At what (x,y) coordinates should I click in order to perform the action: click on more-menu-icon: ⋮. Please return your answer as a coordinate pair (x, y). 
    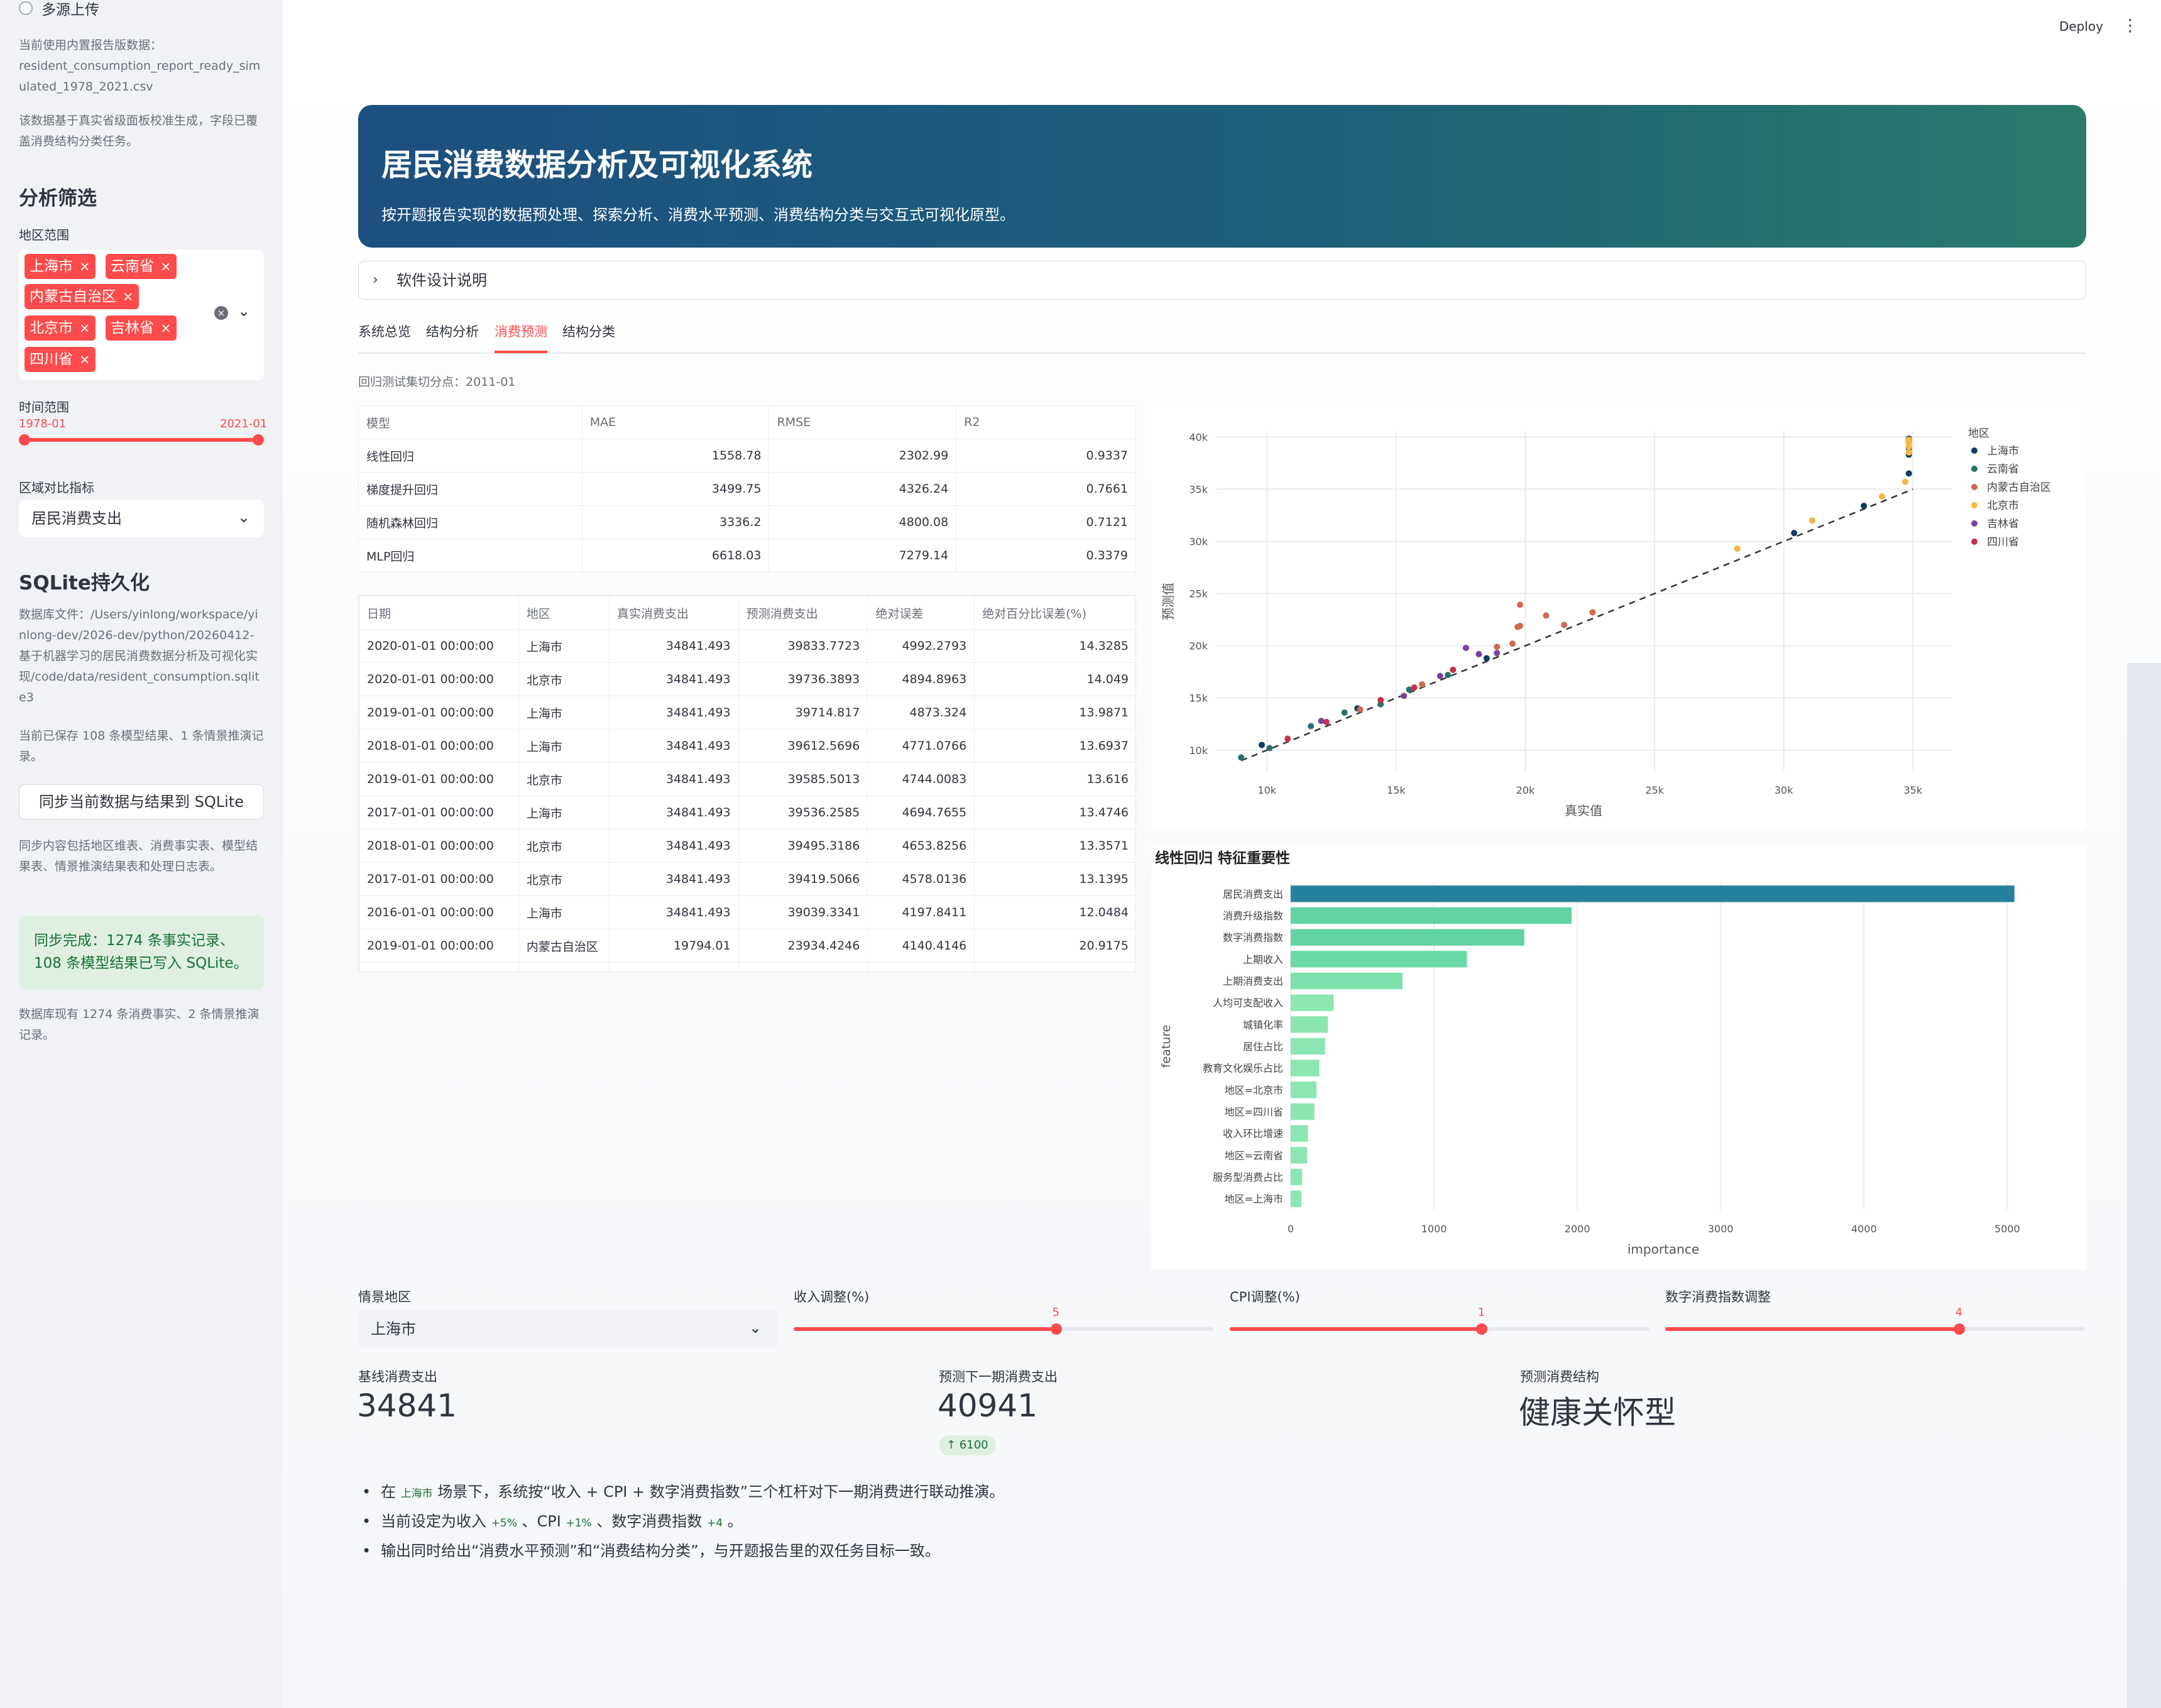
    Looking at the image, I should click on (2130, 25).